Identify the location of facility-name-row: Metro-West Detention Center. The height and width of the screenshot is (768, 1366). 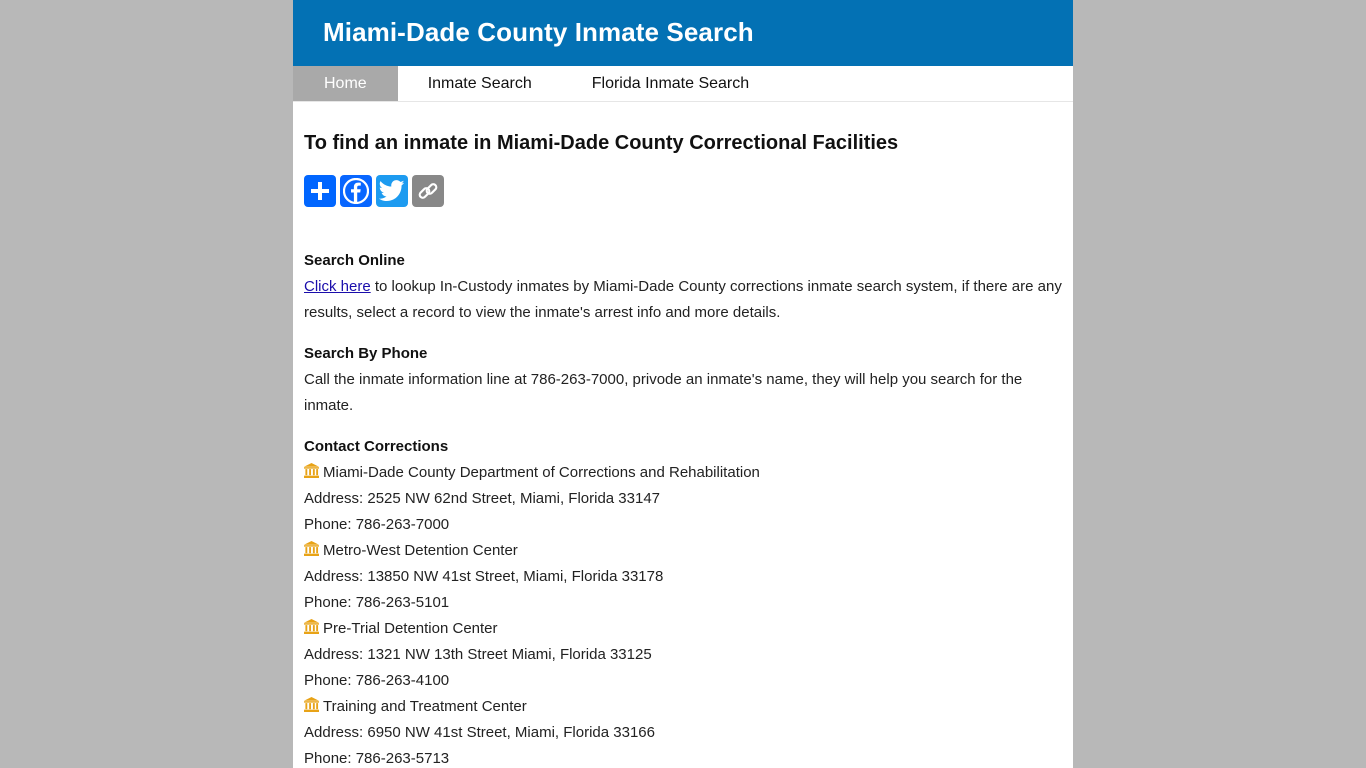
(683, 551).